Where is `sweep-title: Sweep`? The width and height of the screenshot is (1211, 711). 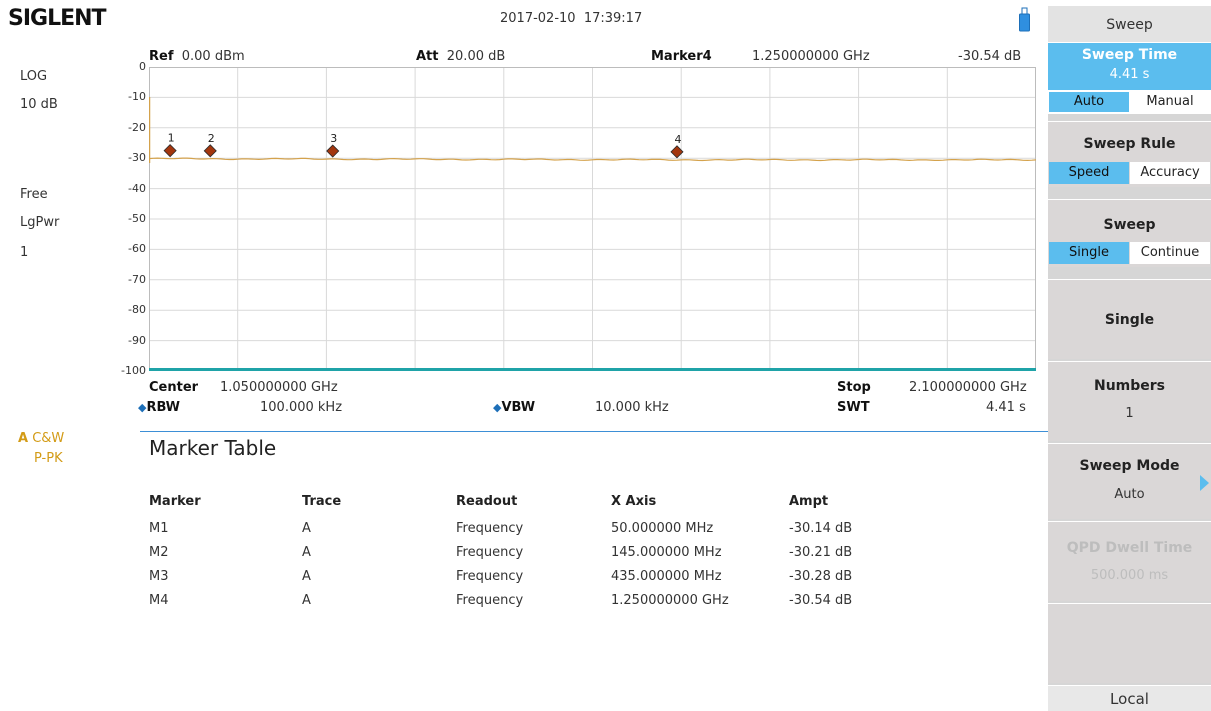 sweep-title: Sweep is located at coordinates (1129, 225).